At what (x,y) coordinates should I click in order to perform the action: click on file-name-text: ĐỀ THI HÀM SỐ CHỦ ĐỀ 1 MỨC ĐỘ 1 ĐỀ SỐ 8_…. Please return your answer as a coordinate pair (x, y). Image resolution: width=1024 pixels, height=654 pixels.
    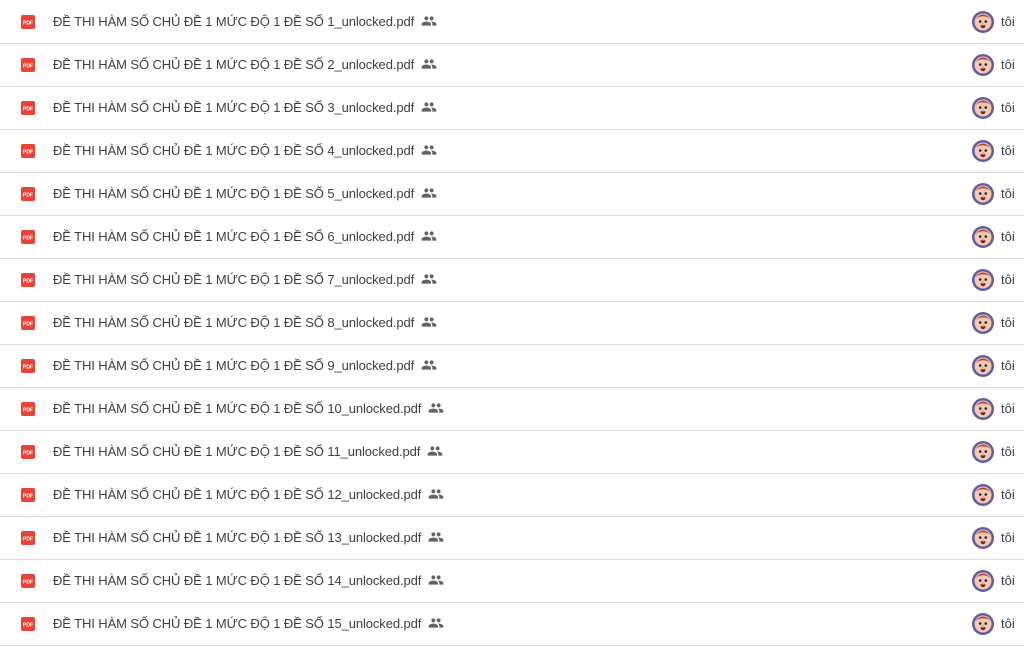
    Looking at the image, I should click on (234, 322).